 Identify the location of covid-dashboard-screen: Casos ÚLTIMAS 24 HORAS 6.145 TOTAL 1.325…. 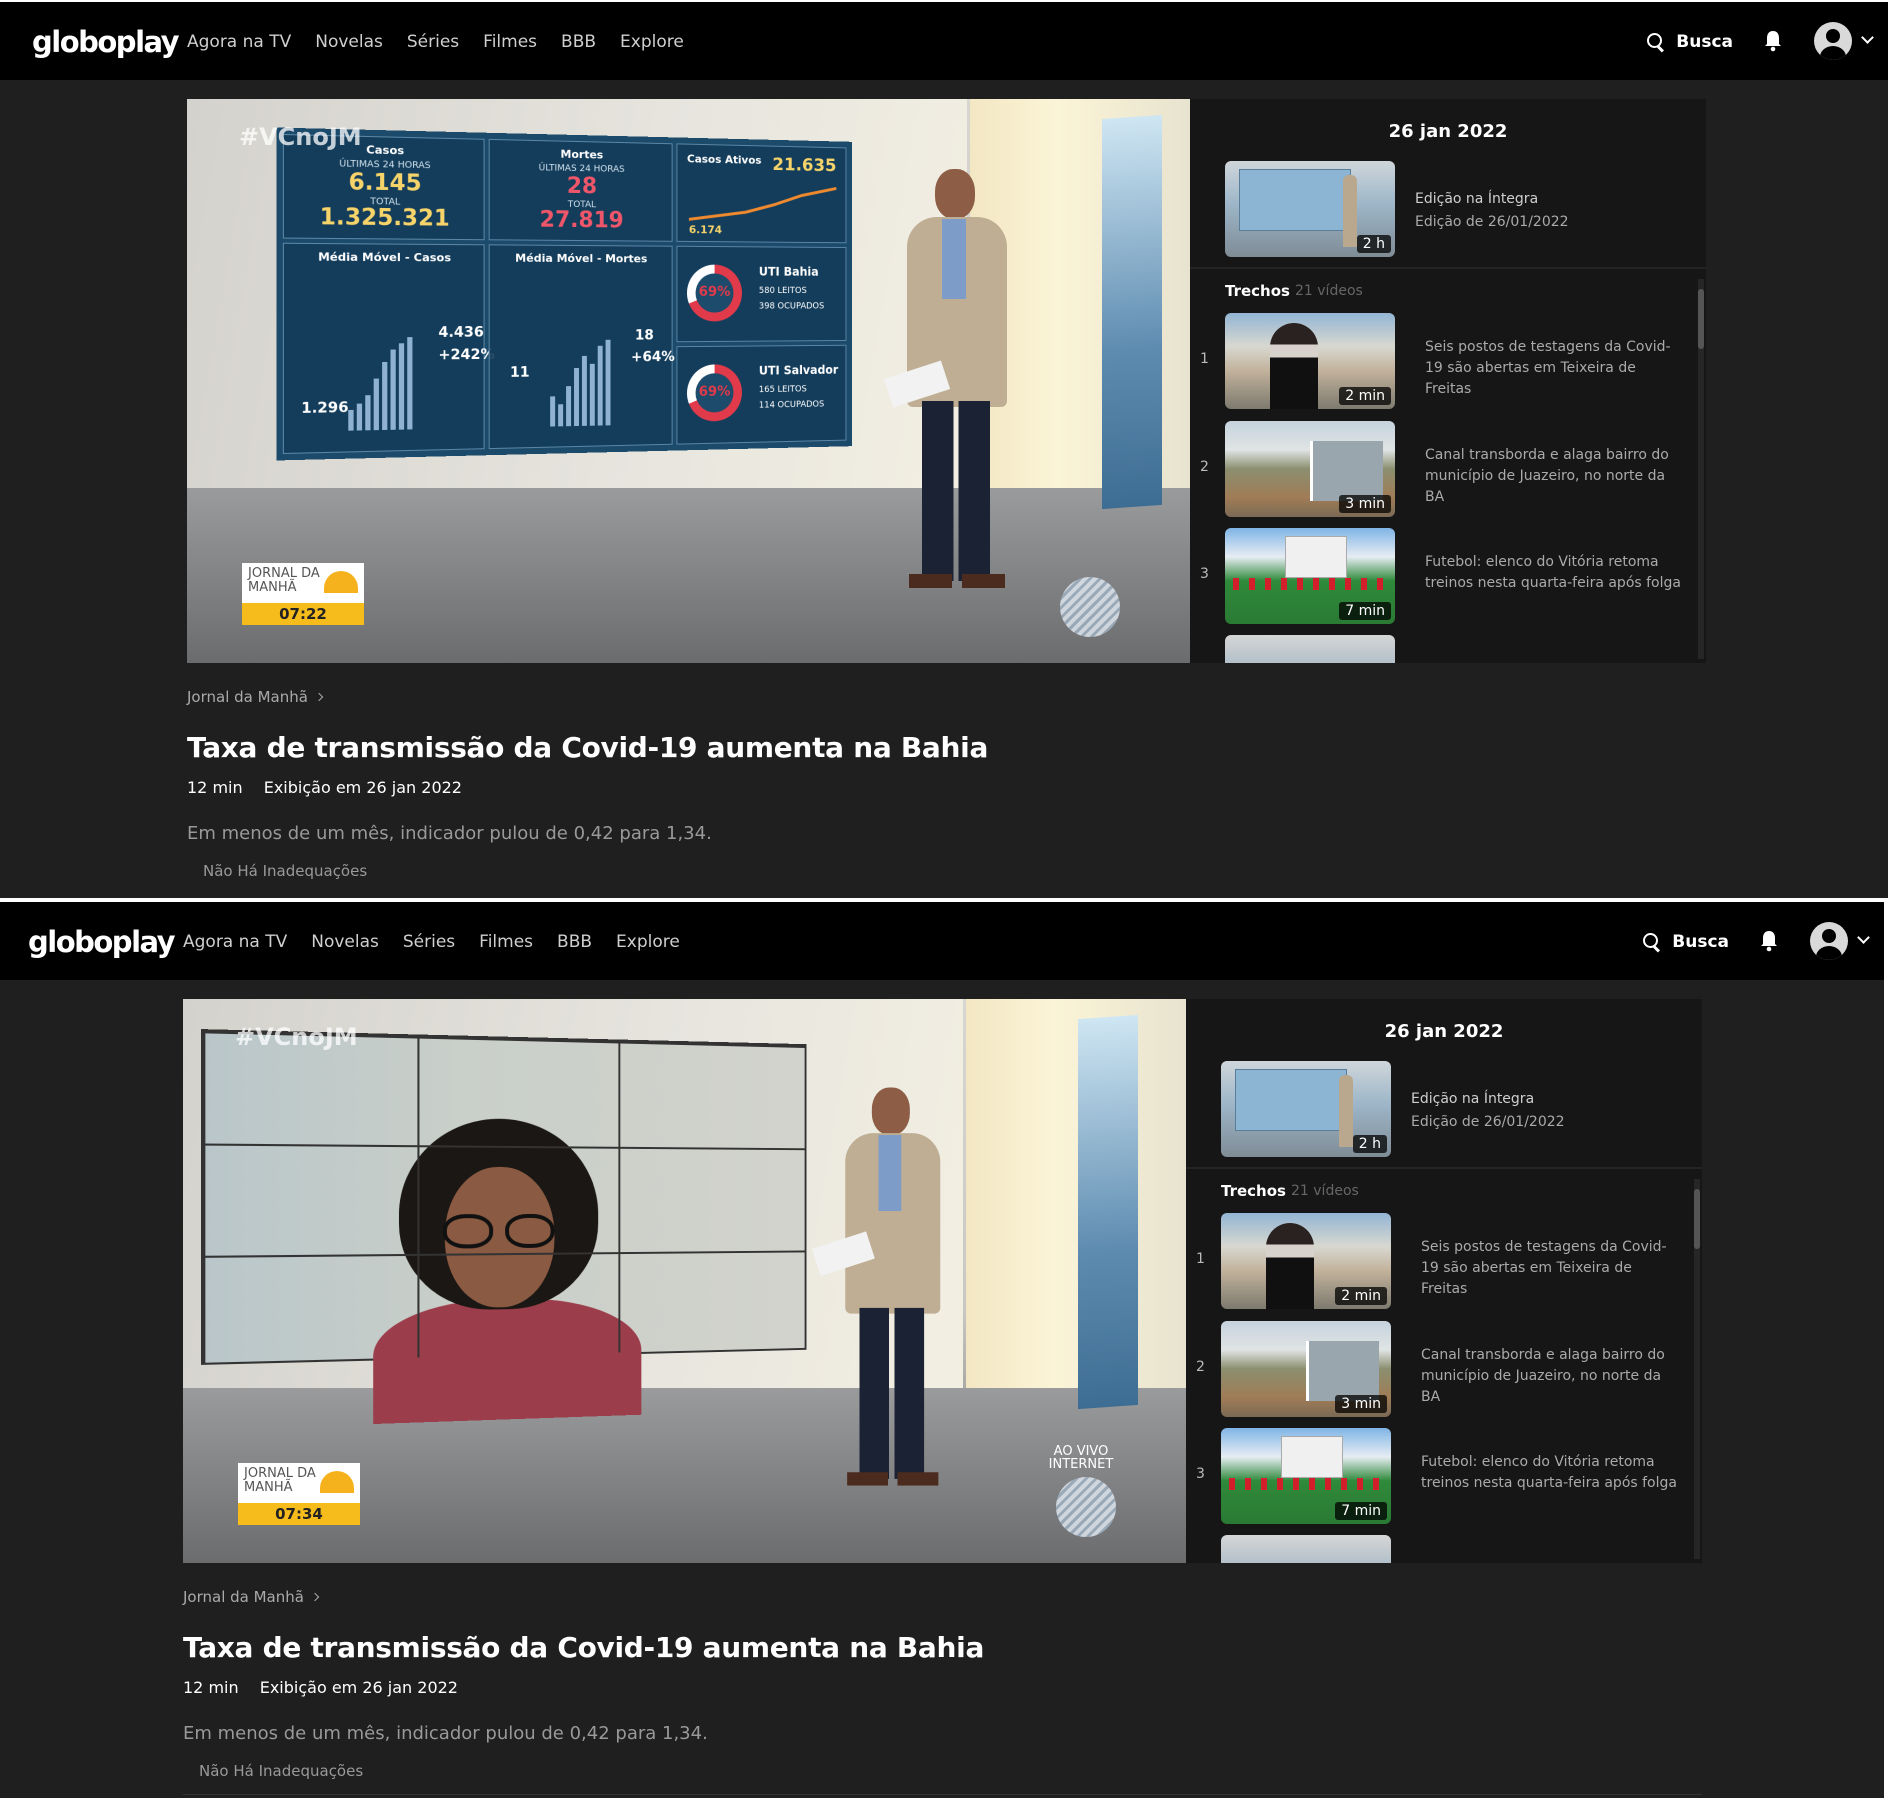
(564, 294).